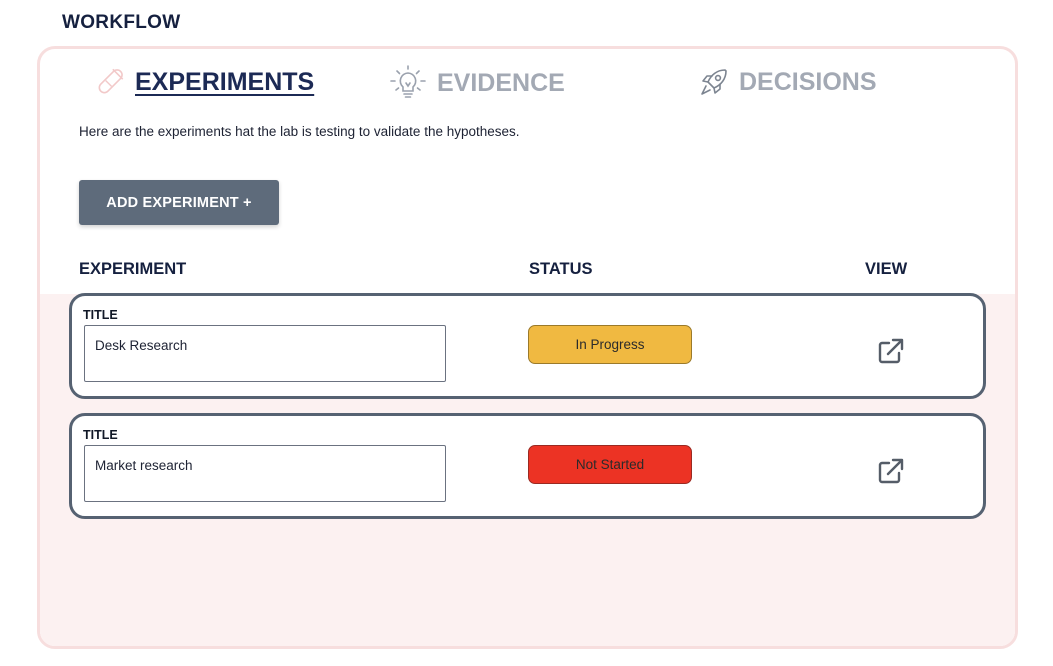 This screenshot has width=1053, height=666. What do you see at coordinates (610, 344) in the screenshot?
I see `status-badge: In Progress` at bounding box center [610, 344].